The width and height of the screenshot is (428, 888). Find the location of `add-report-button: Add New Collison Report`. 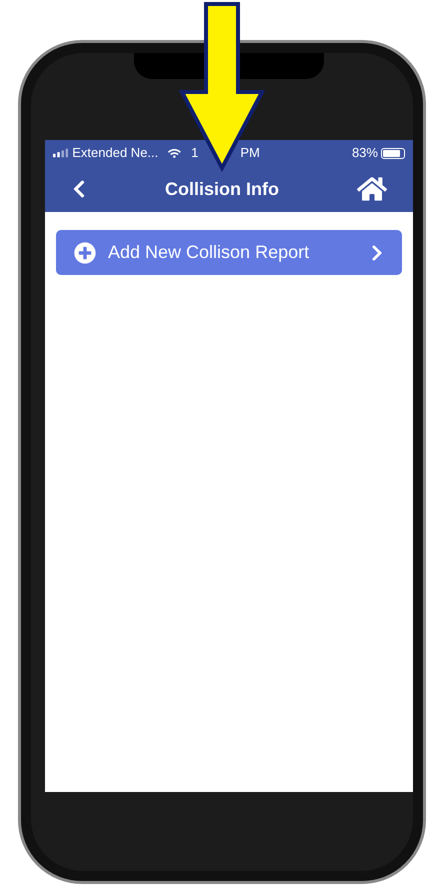

add-report-button: Add New Collison Report is located at coordinates (229, 252).